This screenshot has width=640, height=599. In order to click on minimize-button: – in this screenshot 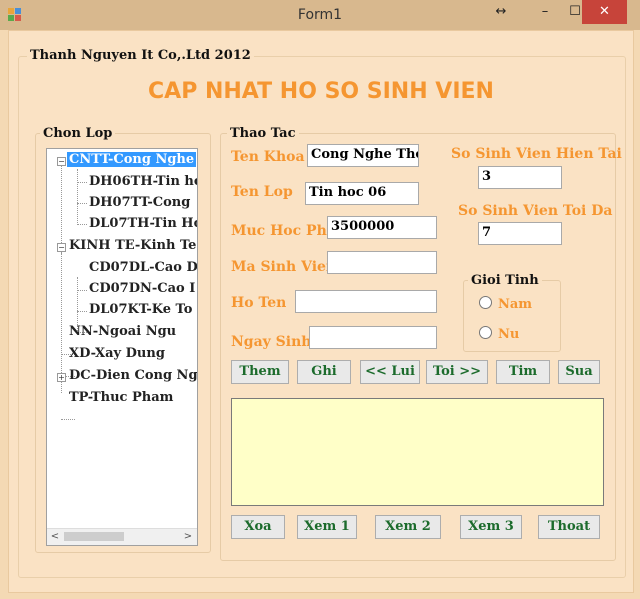, I will do `click(545, 12)`.